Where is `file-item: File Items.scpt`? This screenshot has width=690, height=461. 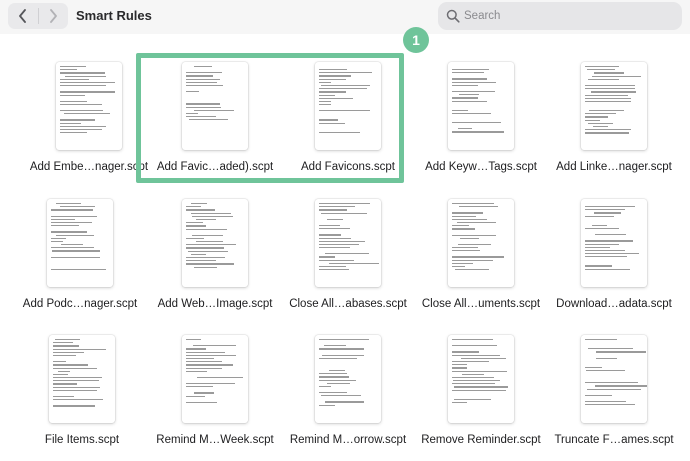
file-item: File Items.scpt is located at coordinates (82, 398).